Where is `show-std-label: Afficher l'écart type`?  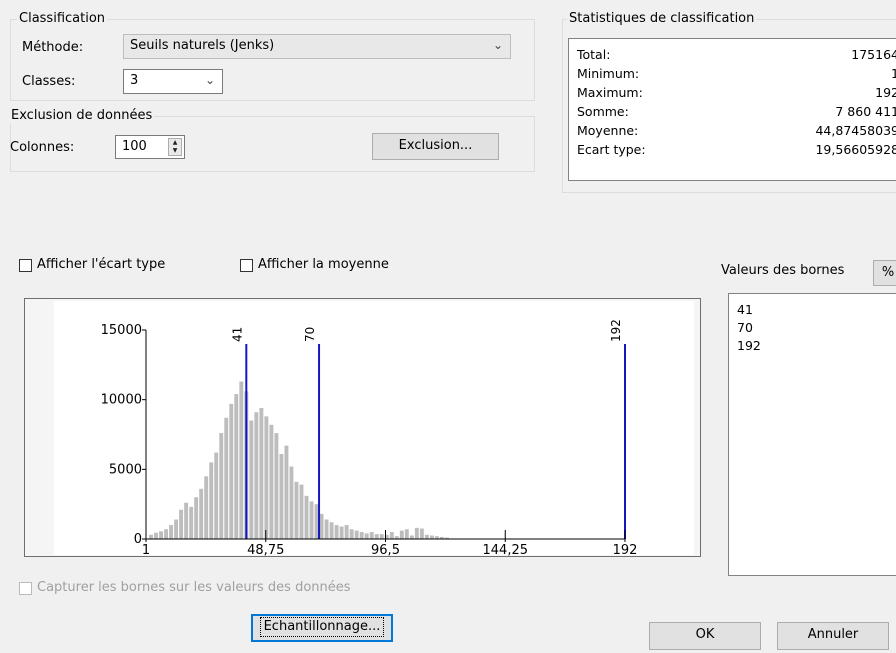 show-std-label: Afficher l'écart type is located at coordinates (101, 265).